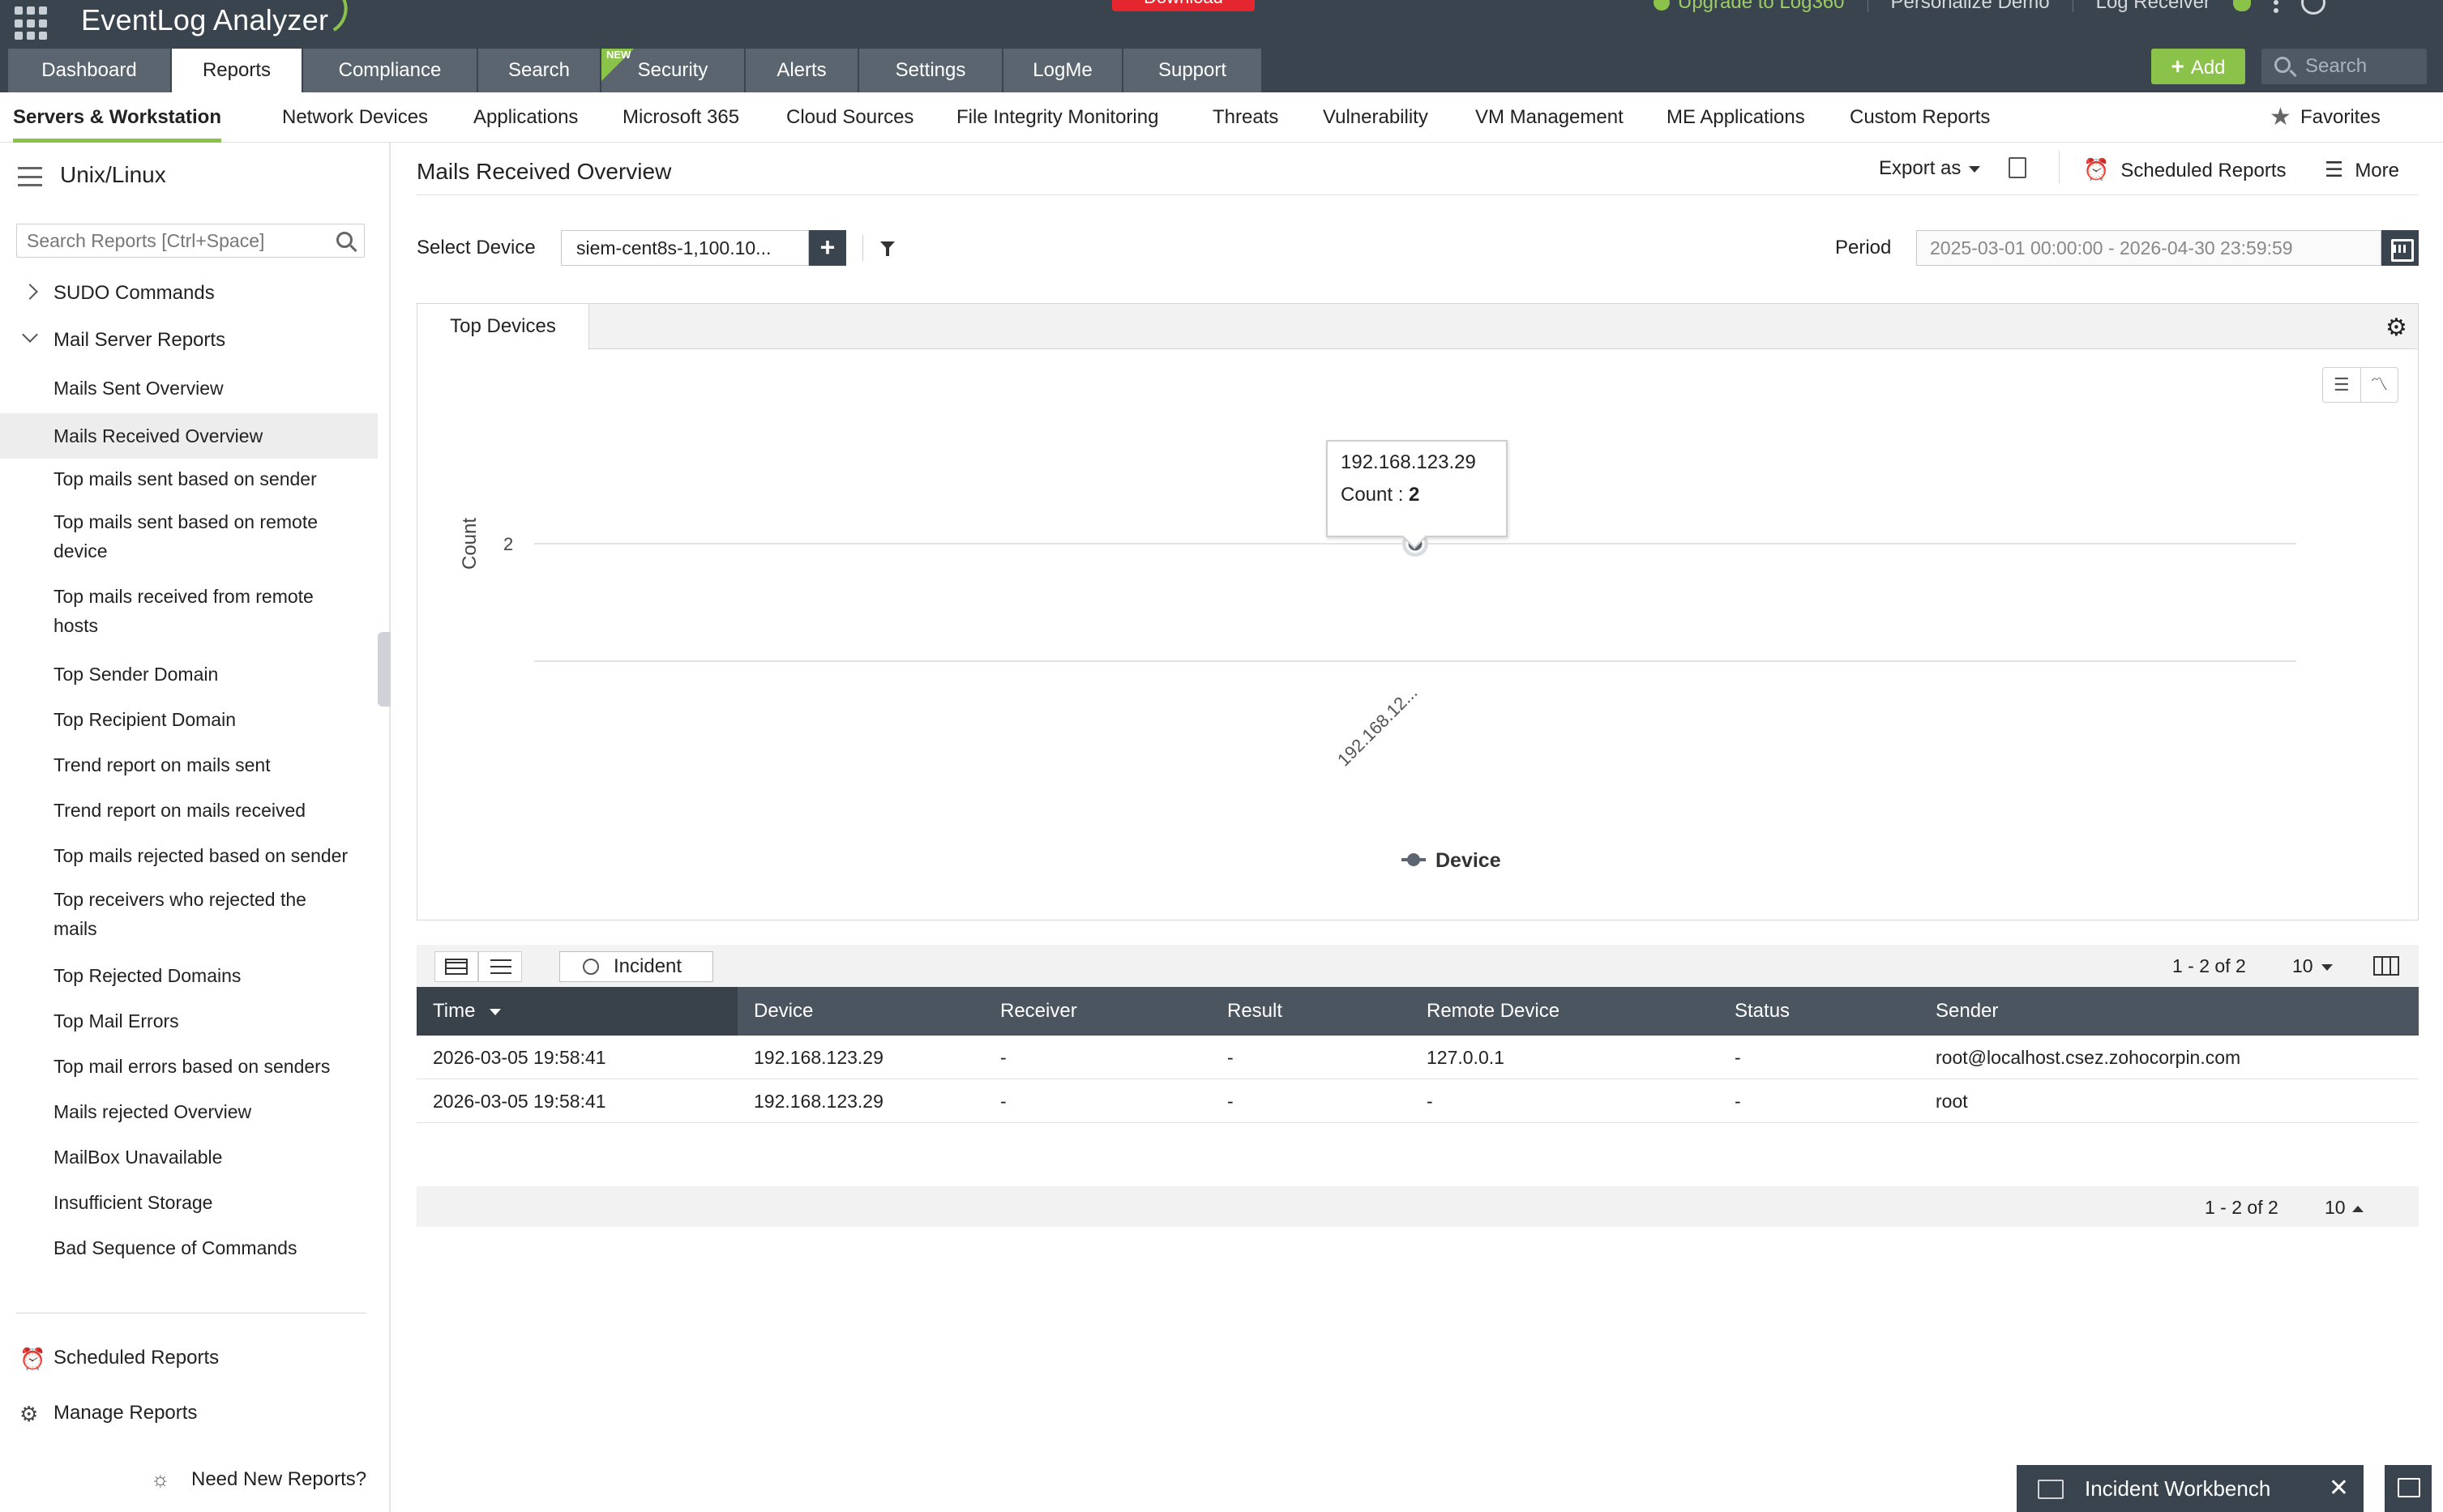 Image resolution: width=2443 pixels, height=1512 pixels. What do you see at coordinates (525, 117) in the screenshot?
I see `subtab-applications: Applications` at bounding box center [525, 117].